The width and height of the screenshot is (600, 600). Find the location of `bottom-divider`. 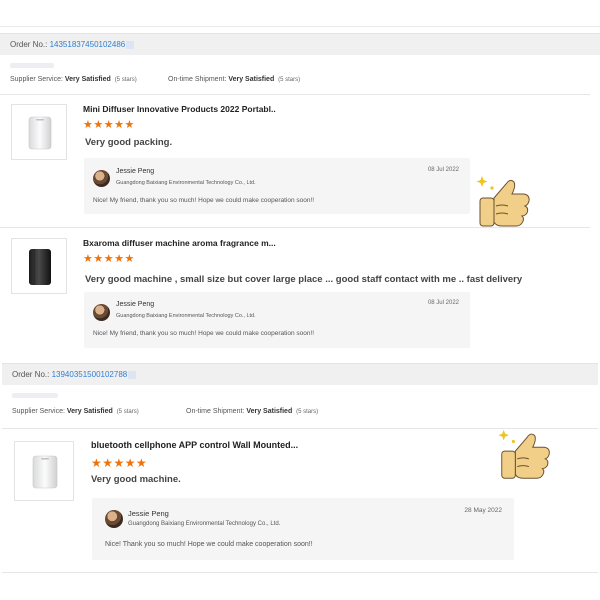

bottom-divider is located at coordinates (300, 572).